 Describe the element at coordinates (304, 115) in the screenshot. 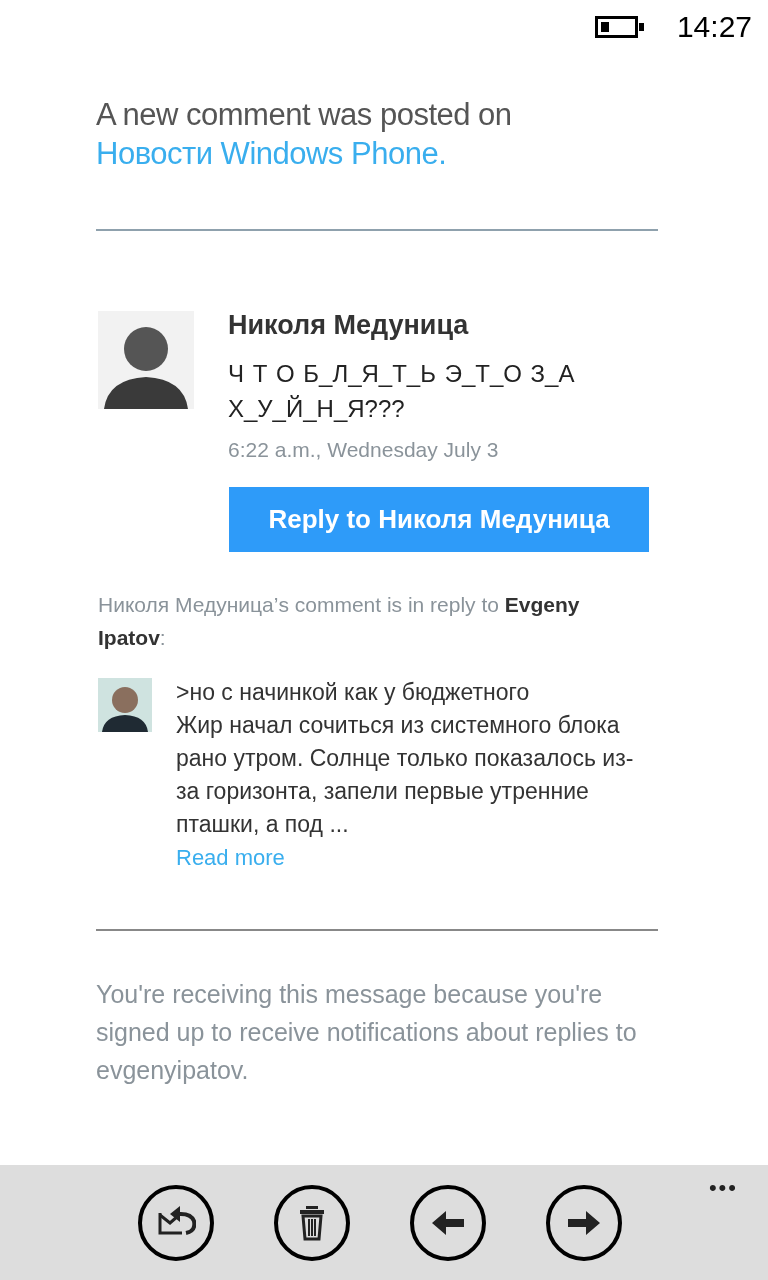

I see `intro-text: A new comment was posted on` at that location.